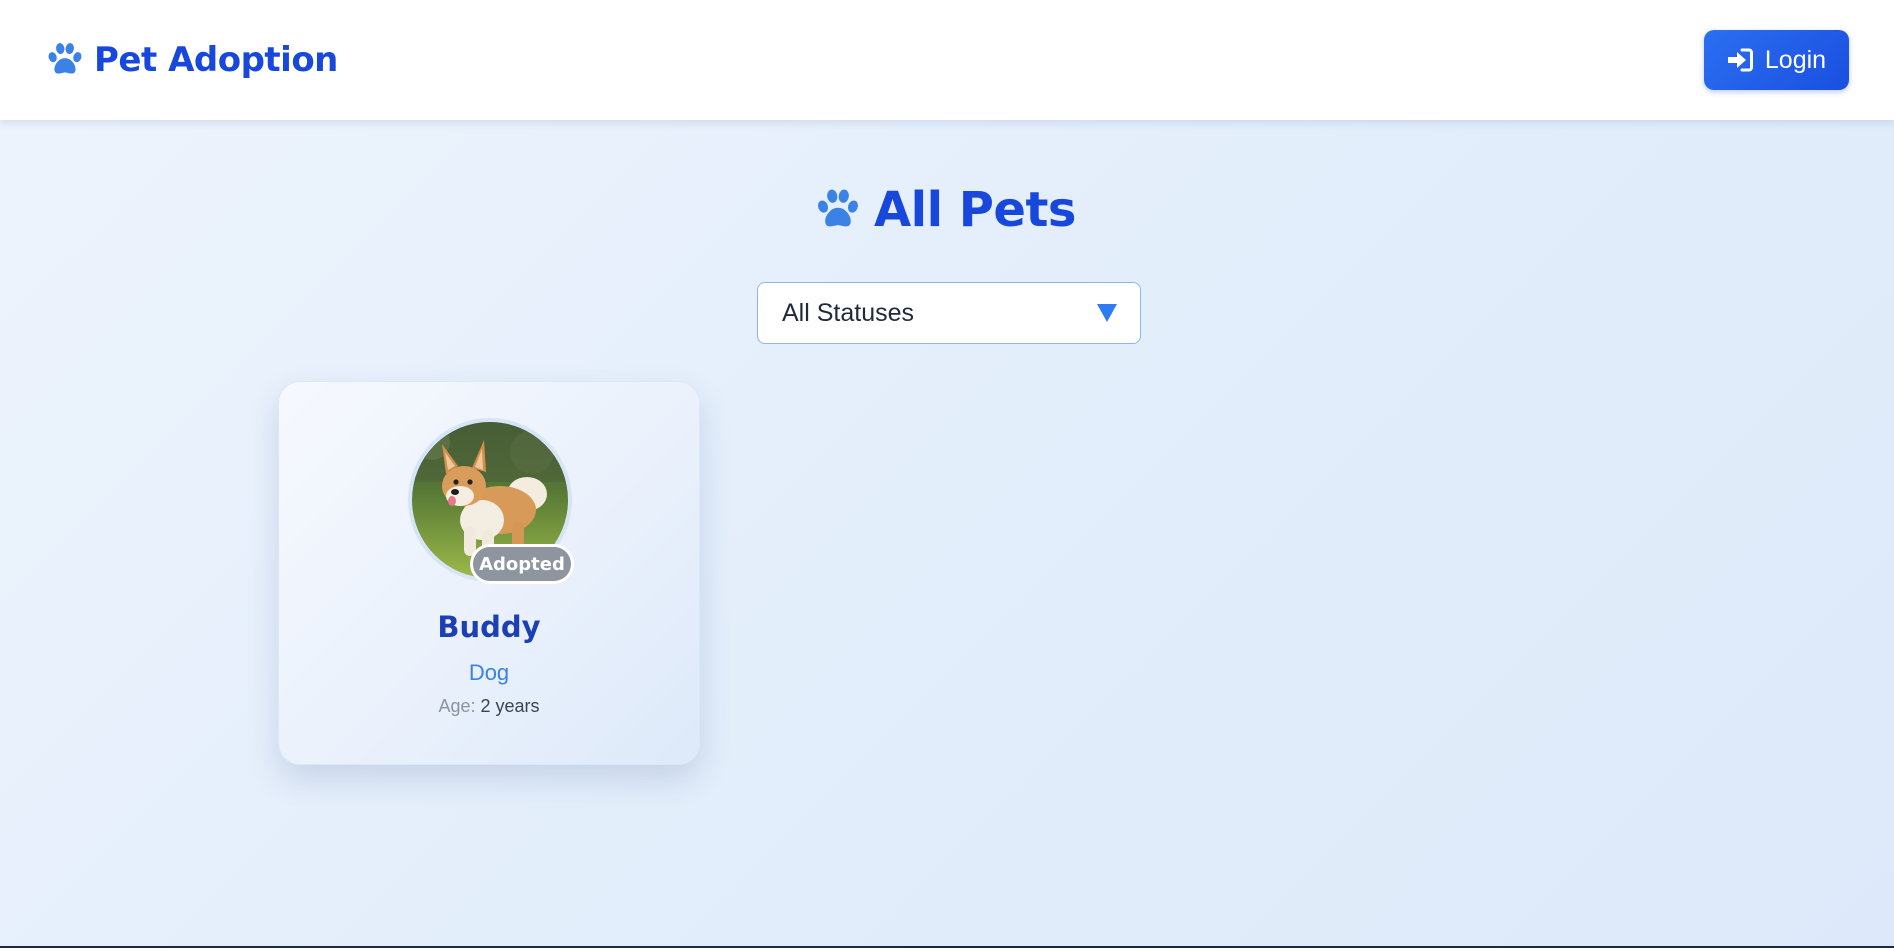 Image resolution: width=1894 pixels, height=948 pixels. Describe the element at coordinates (949, 313) in the screenshot. I see `status-filter-select: All Statuses` at that location.